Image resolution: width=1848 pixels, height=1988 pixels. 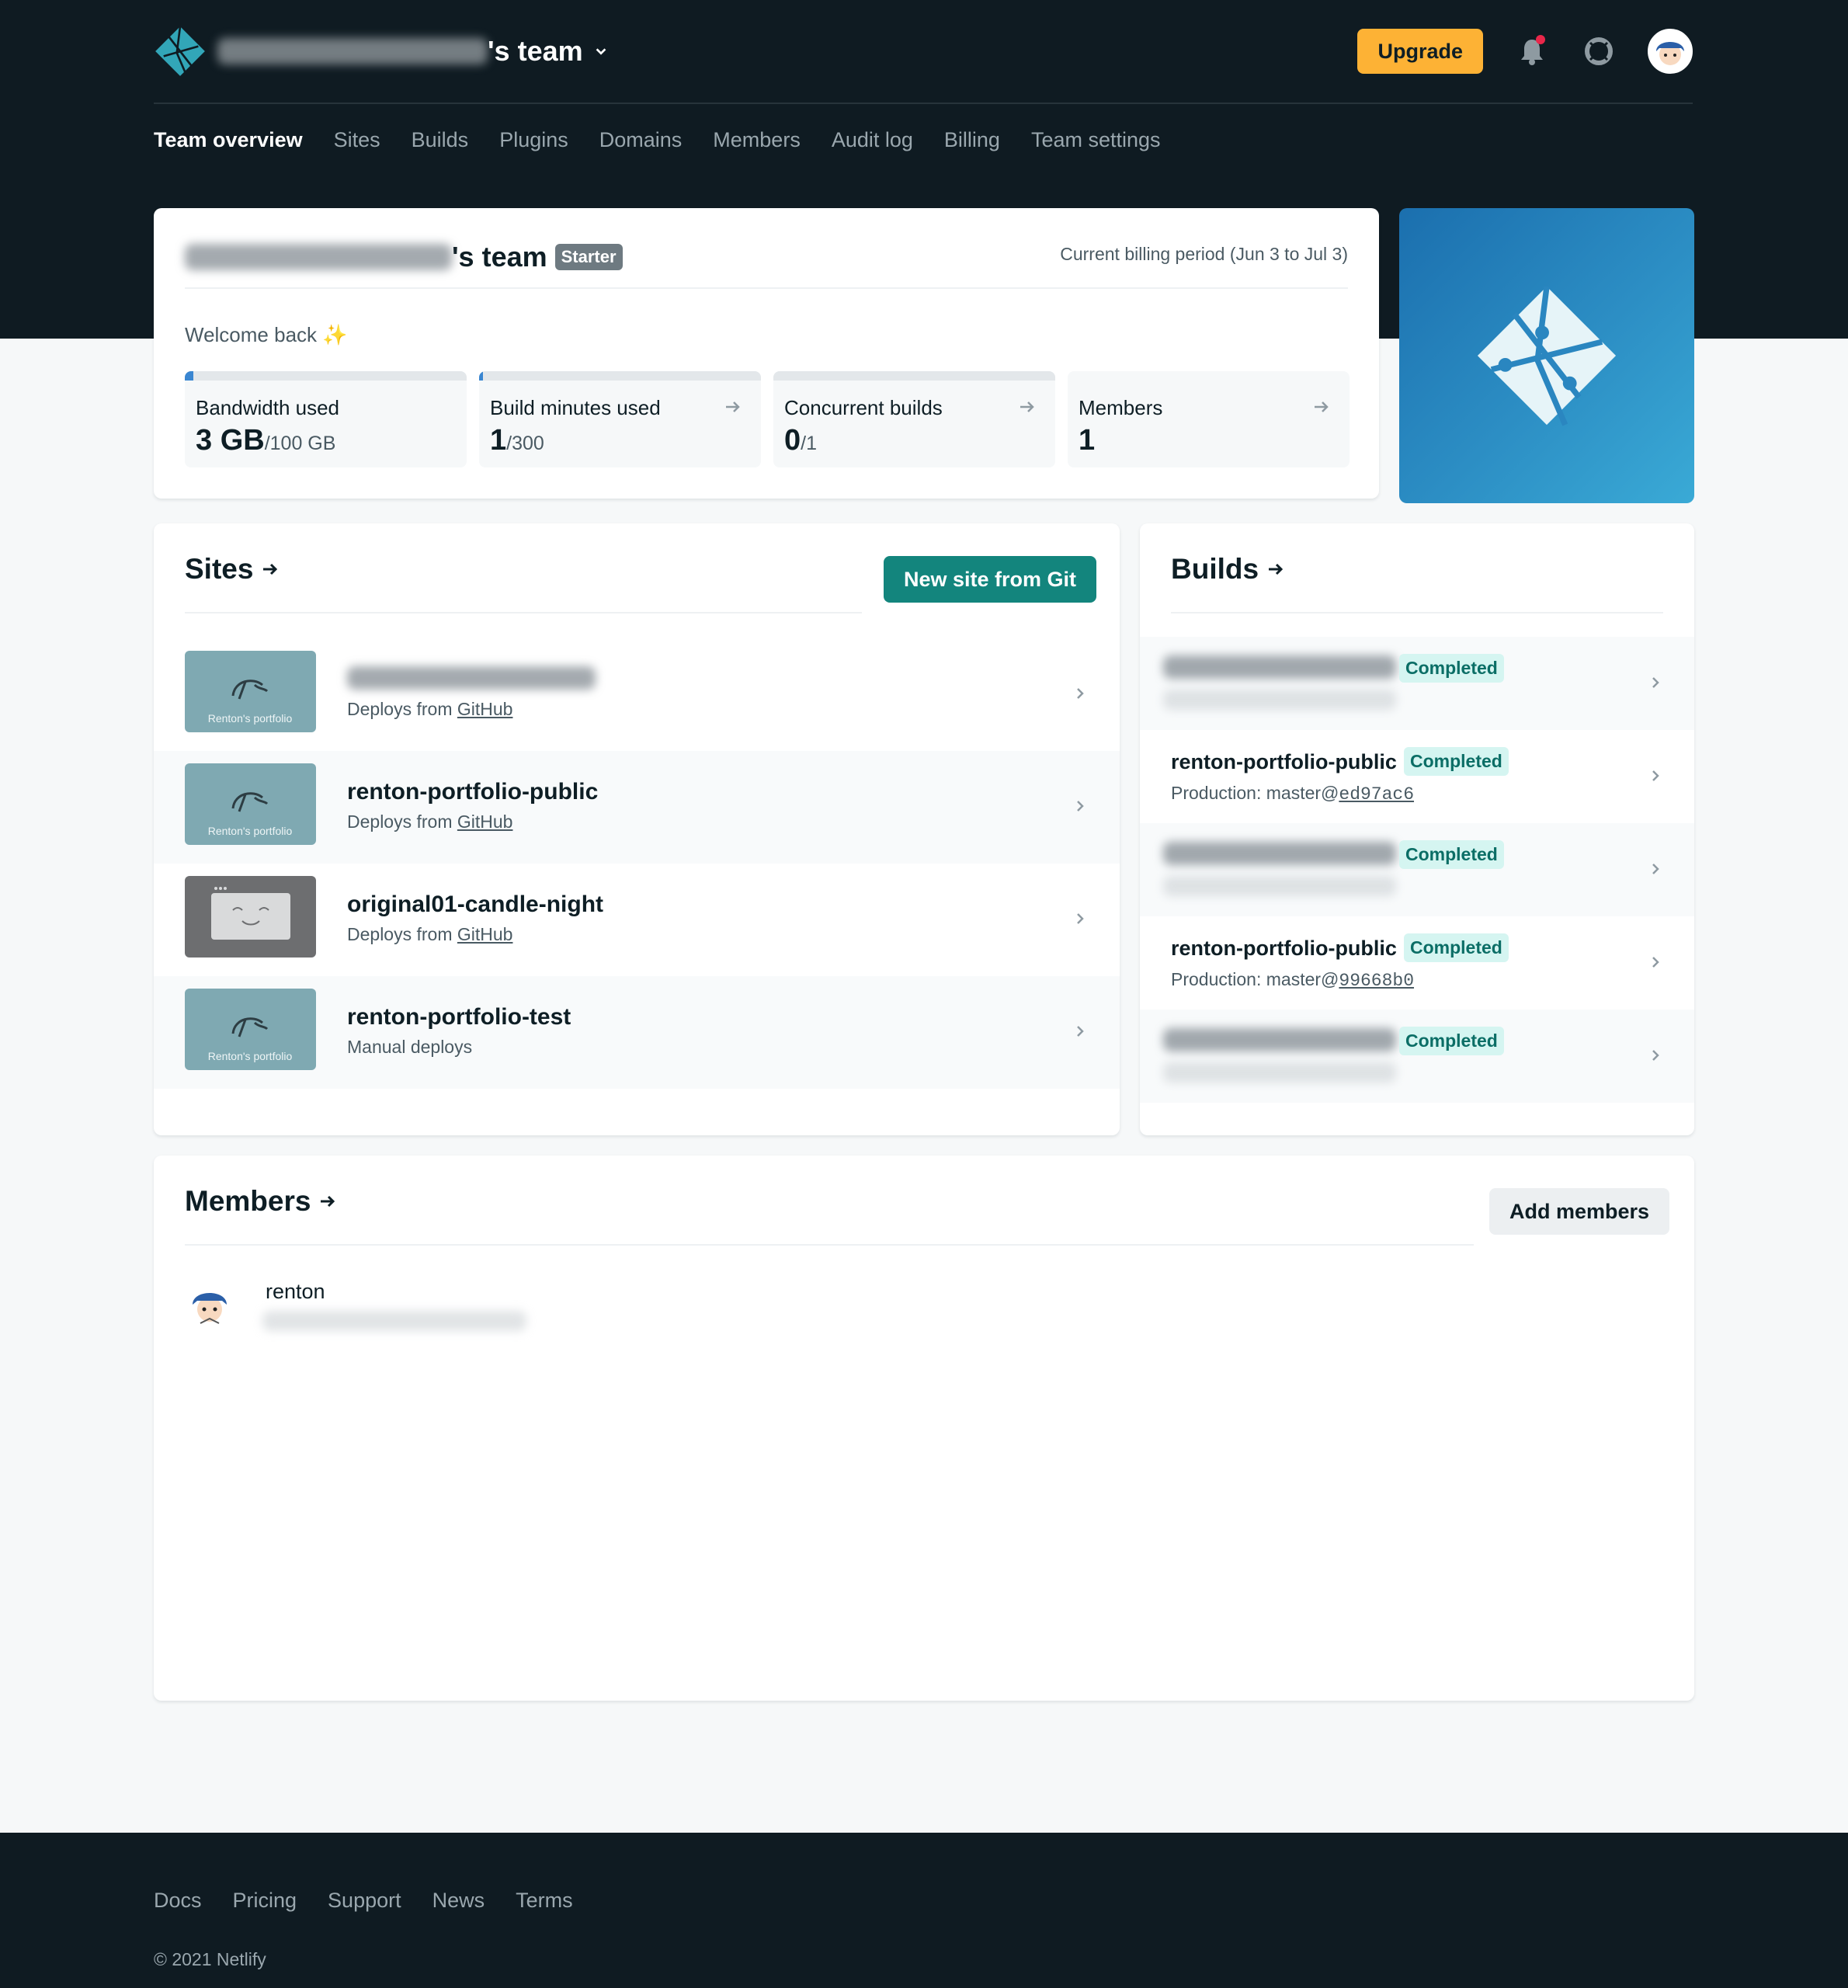 I want to click on members-header: Members, so click(x=829, y=1214).